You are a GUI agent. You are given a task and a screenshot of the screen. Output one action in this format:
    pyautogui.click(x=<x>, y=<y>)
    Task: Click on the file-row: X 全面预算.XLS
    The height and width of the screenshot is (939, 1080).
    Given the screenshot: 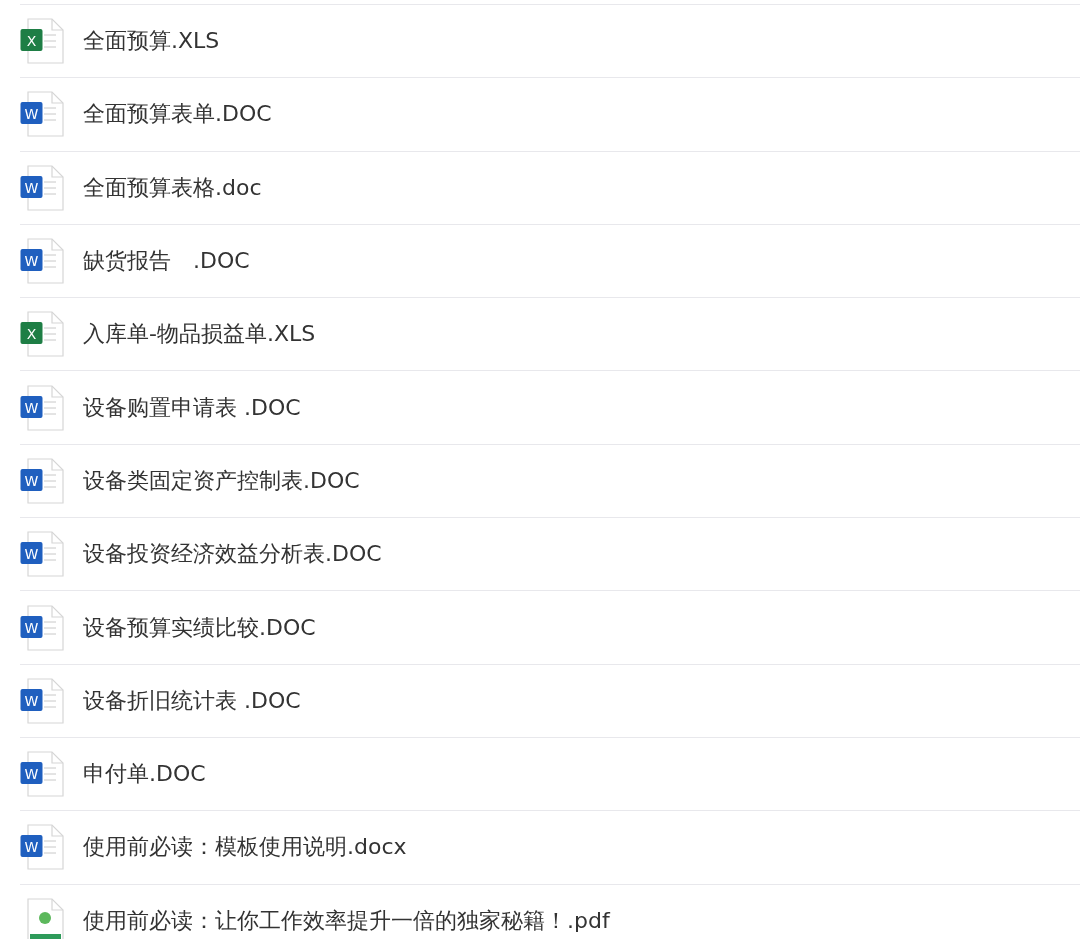 What is the action you would take?
    pyautogui.click(x=550, y=41)
    